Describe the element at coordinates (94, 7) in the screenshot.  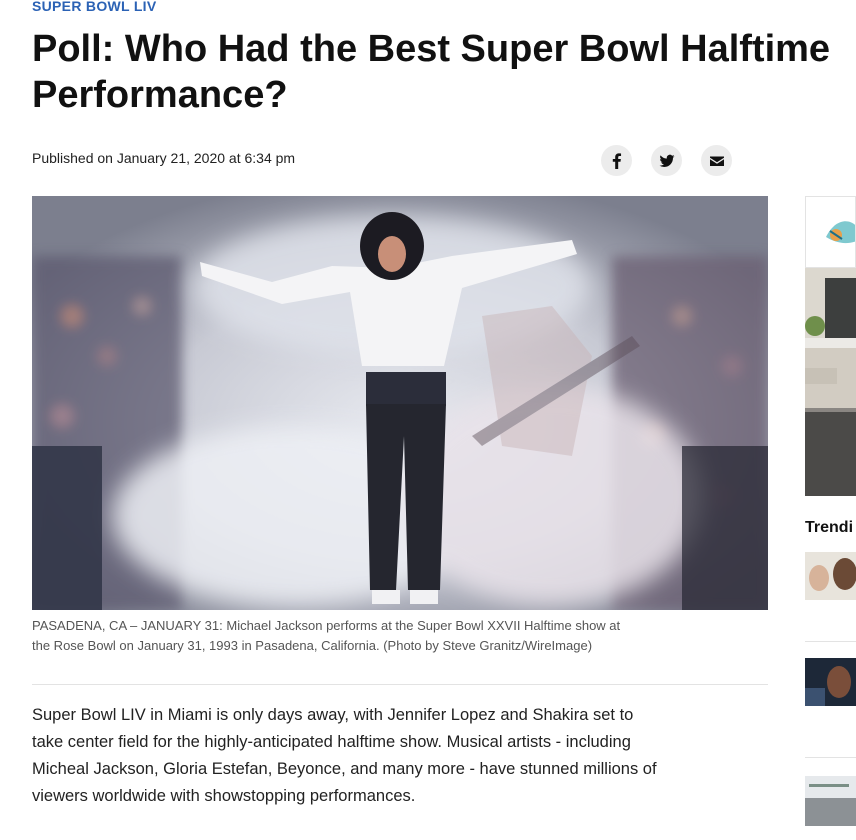
I see `section-kicker-link: SUPER BOWL LIV` at that location.